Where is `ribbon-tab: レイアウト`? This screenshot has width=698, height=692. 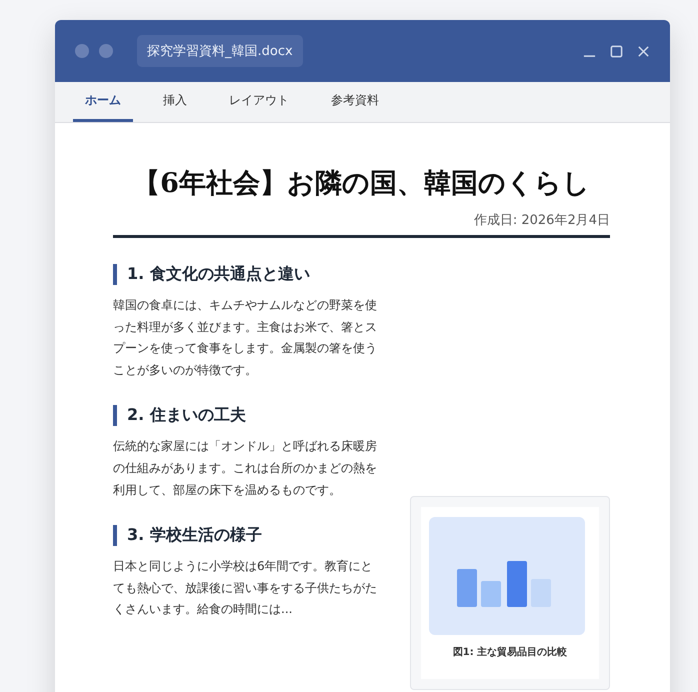 ribbon-tab: レイアウト is located at coordinates (259, 102).